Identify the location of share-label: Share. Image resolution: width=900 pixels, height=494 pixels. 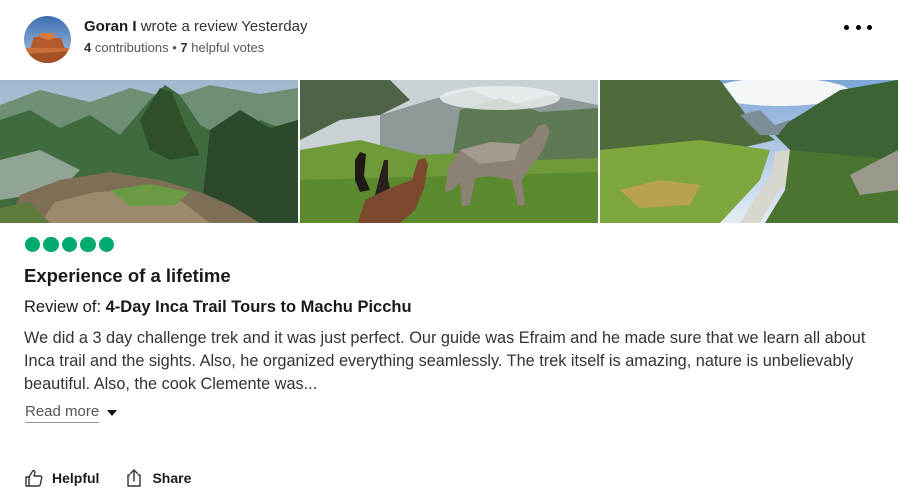
(172, 478).